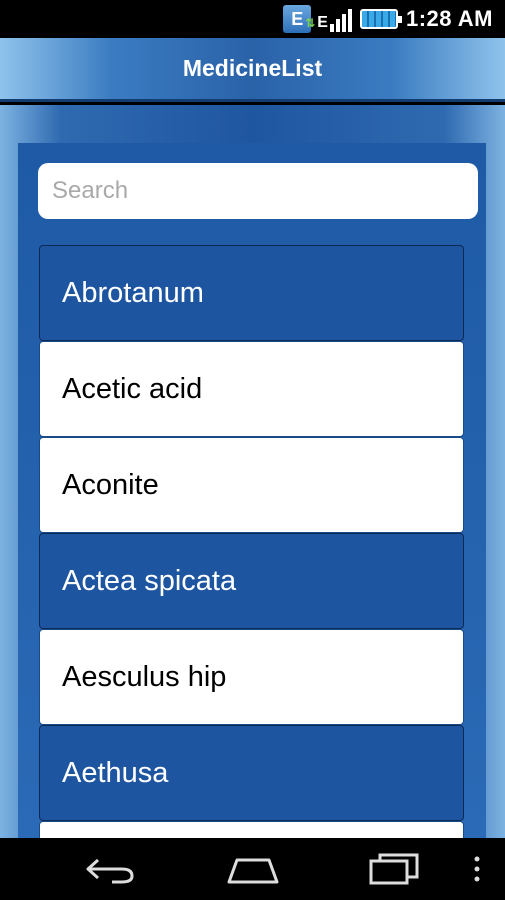  What do you see at coordinates (335, 19) in the screenshot?
I see `signal-icon: E` at bounding box center [335, 19].